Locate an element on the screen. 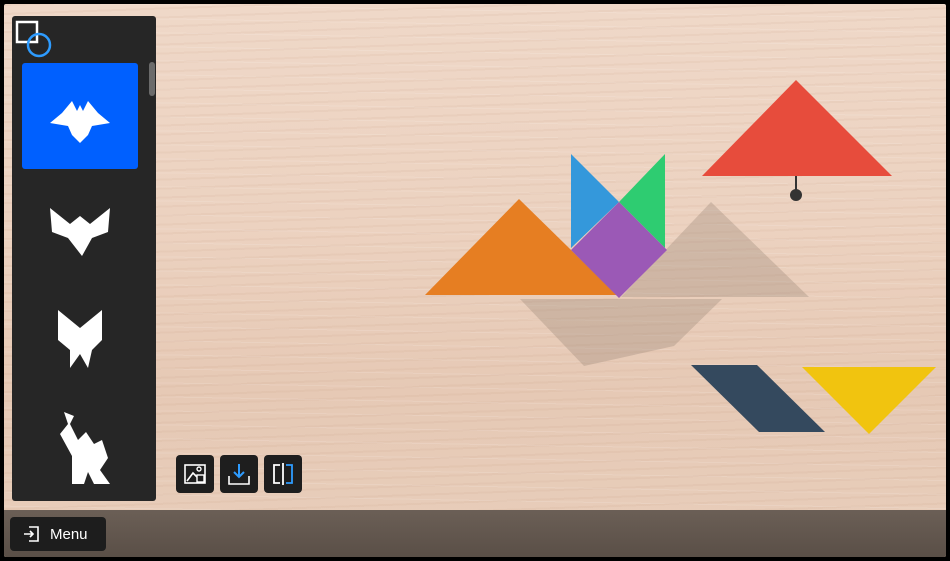 This screenshot has height=561, width=950. split-view-button is located at coordinates (283, 474).